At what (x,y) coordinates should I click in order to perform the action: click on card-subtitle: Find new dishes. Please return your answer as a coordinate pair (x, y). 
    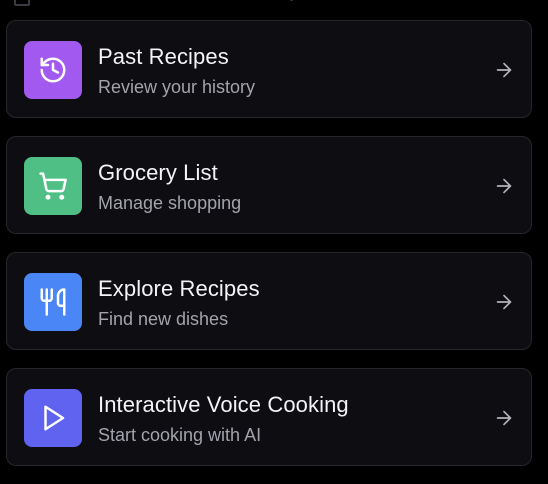
    Looking at the image, I should click on (163, 319).